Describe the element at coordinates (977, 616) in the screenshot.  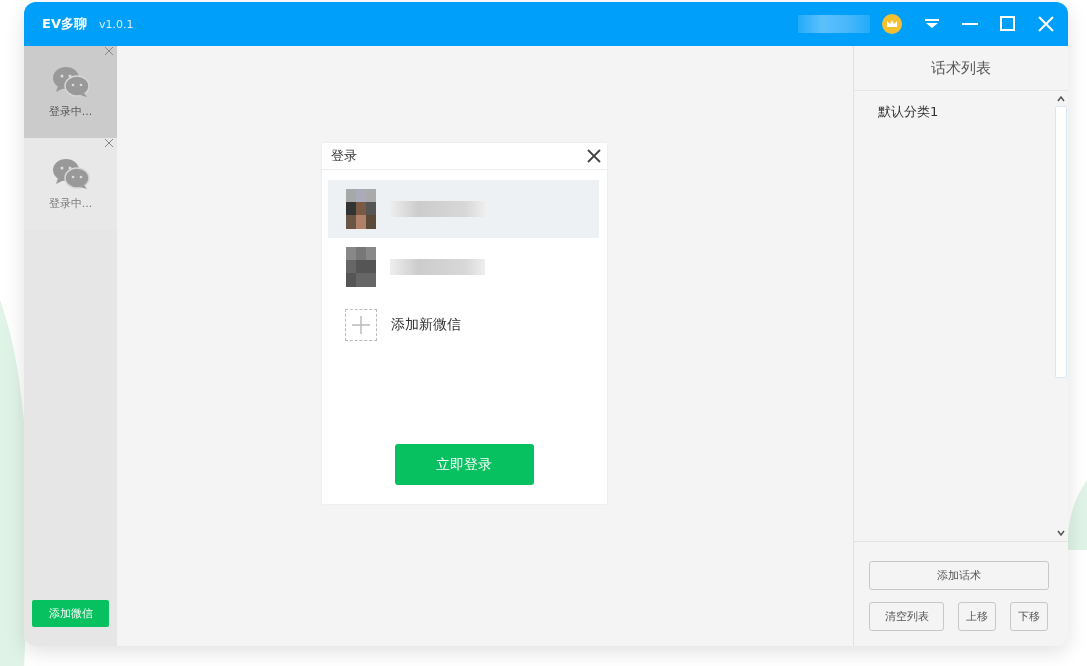
I see `move-up-button: 上移` at that location.